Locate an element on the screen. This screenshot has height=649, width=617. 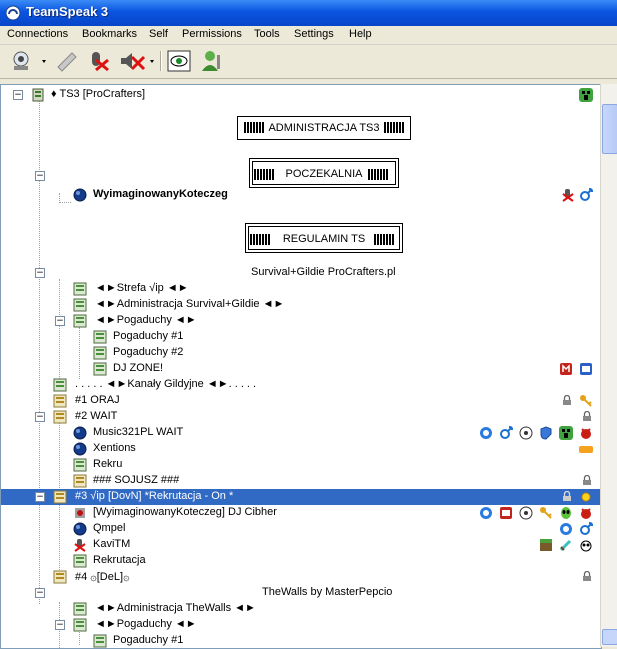
server-icon is located at coordinates (38, 95).